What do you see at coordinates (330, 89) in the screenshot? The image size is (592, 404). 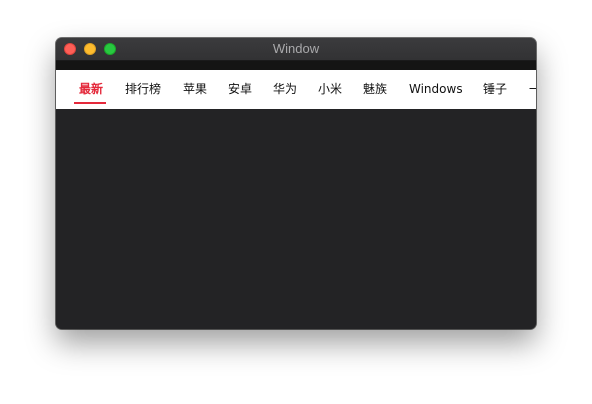 I see `tab-xiaomi: 小米` at bounding box center [330, 89].